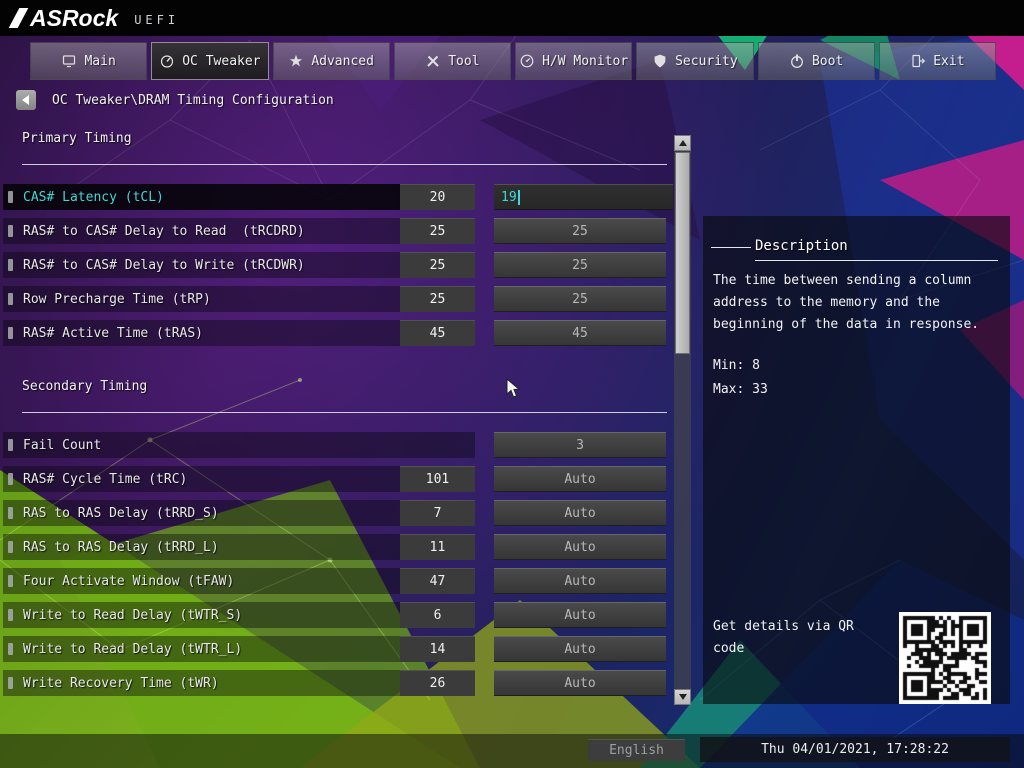  I want to click on setting-row-tfaw: Four Activate Window (tFAW) 47 Auto, so click(334, 581).